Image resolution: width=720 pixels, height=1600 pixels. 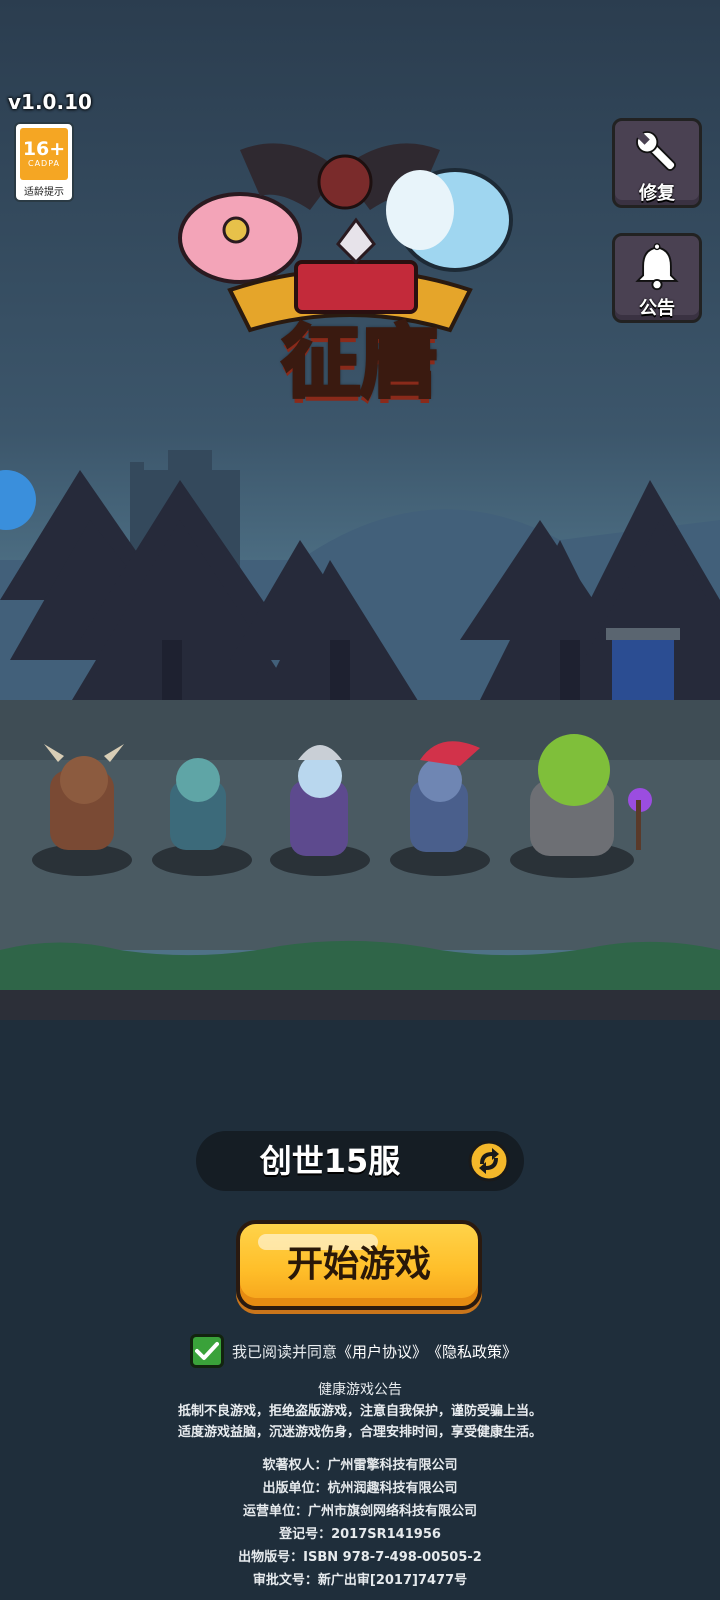 What do you see at coordinates (360, 1580) in the screenshot?
I see `approval-number: 审批文号：新广出审[2017]7477号` at bounding box center [360, 1580].